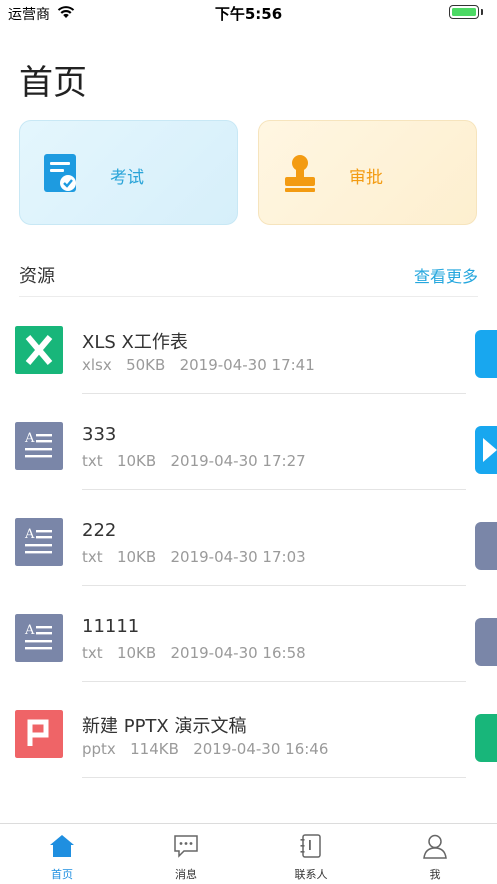  I want to click on file-meta: txt 10KB 2019-04-30 17:27, so click(194, 461).